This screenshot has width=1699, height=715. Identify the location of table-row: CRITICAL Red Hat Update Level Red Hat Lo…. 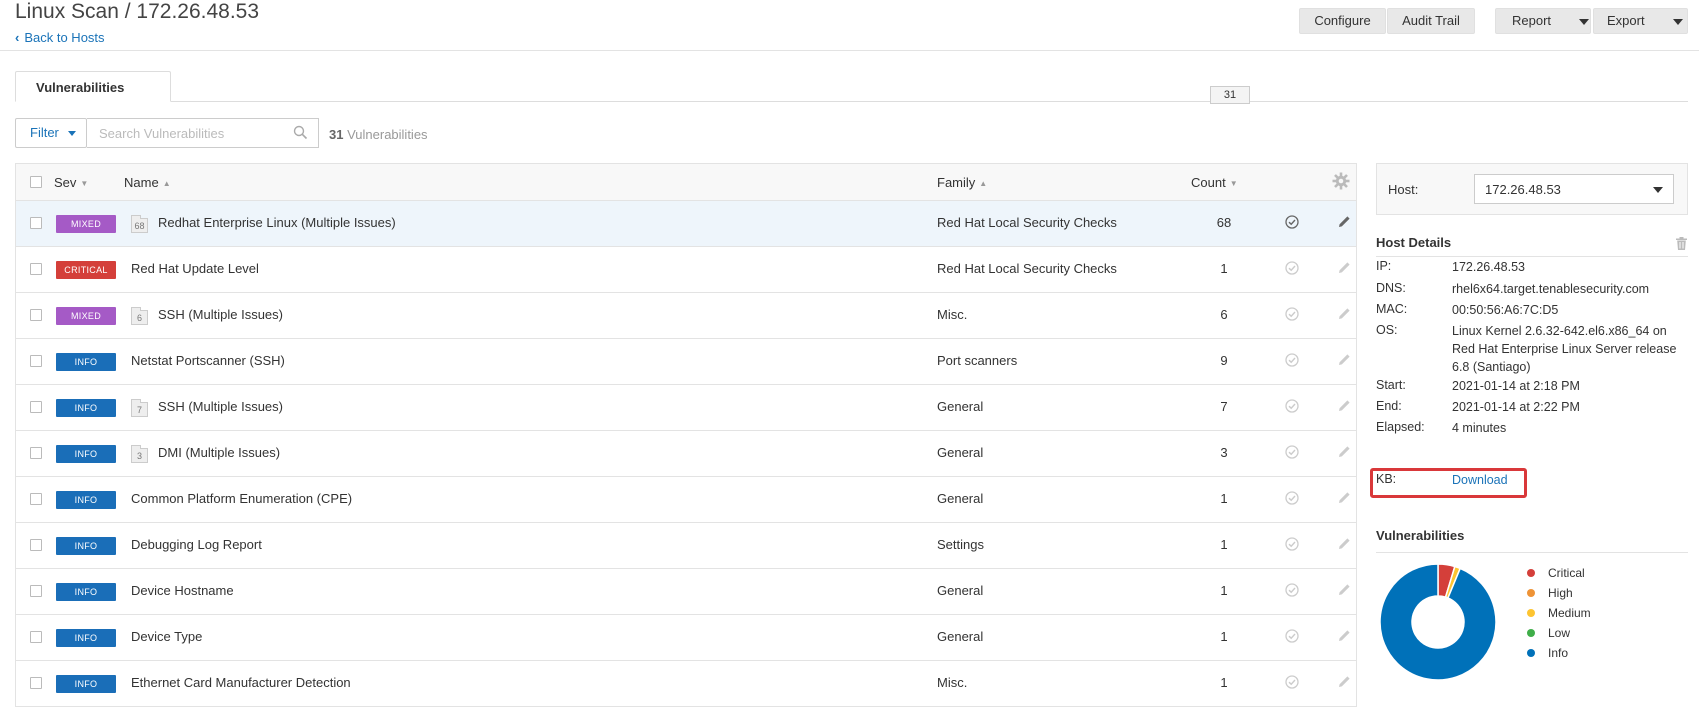
(686, 270).